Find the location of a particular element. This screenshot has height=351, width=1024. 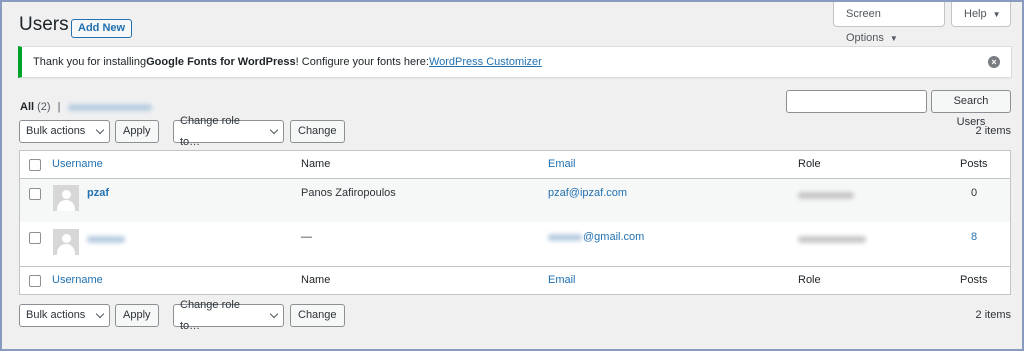

notice-text-middle: ! Configure your fonts here: is located at coordinates (362, 62).